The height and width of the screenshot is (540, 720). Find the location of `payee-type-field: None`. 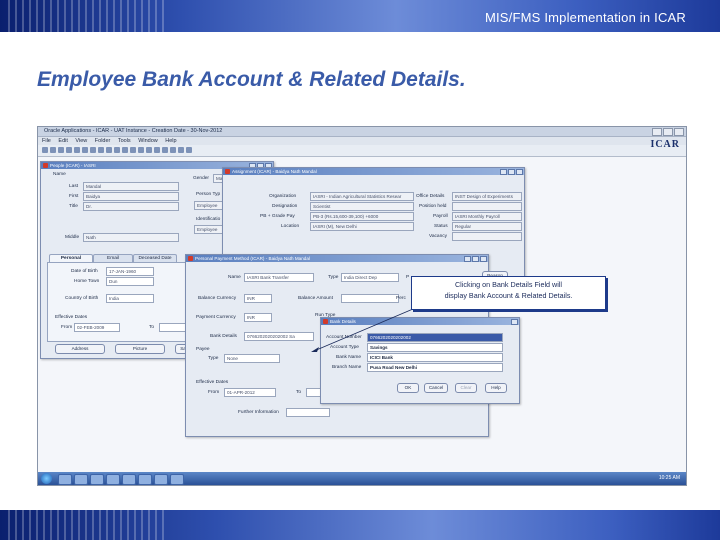

payee-type-field: None is located at coordinates (252, 358).